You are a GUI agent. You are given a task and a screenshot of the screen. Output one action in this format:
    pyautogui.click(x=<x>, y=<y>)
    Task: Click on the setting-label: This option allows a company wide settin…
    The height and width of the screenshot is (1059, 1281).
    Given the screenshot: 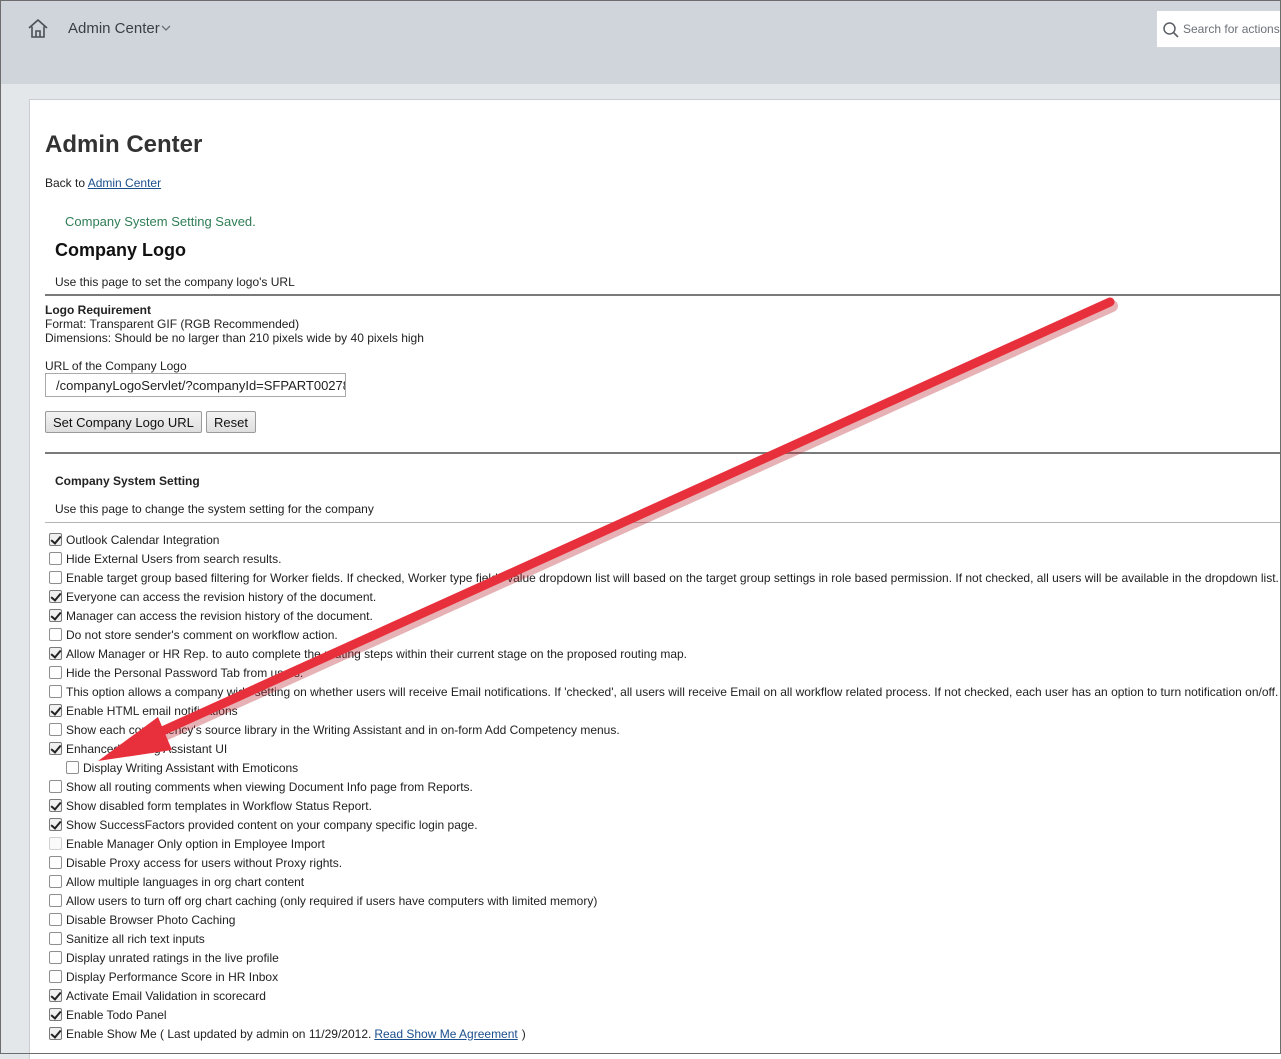 What is the action you would take?
    pyautogui.click(x=672, y=691)
    